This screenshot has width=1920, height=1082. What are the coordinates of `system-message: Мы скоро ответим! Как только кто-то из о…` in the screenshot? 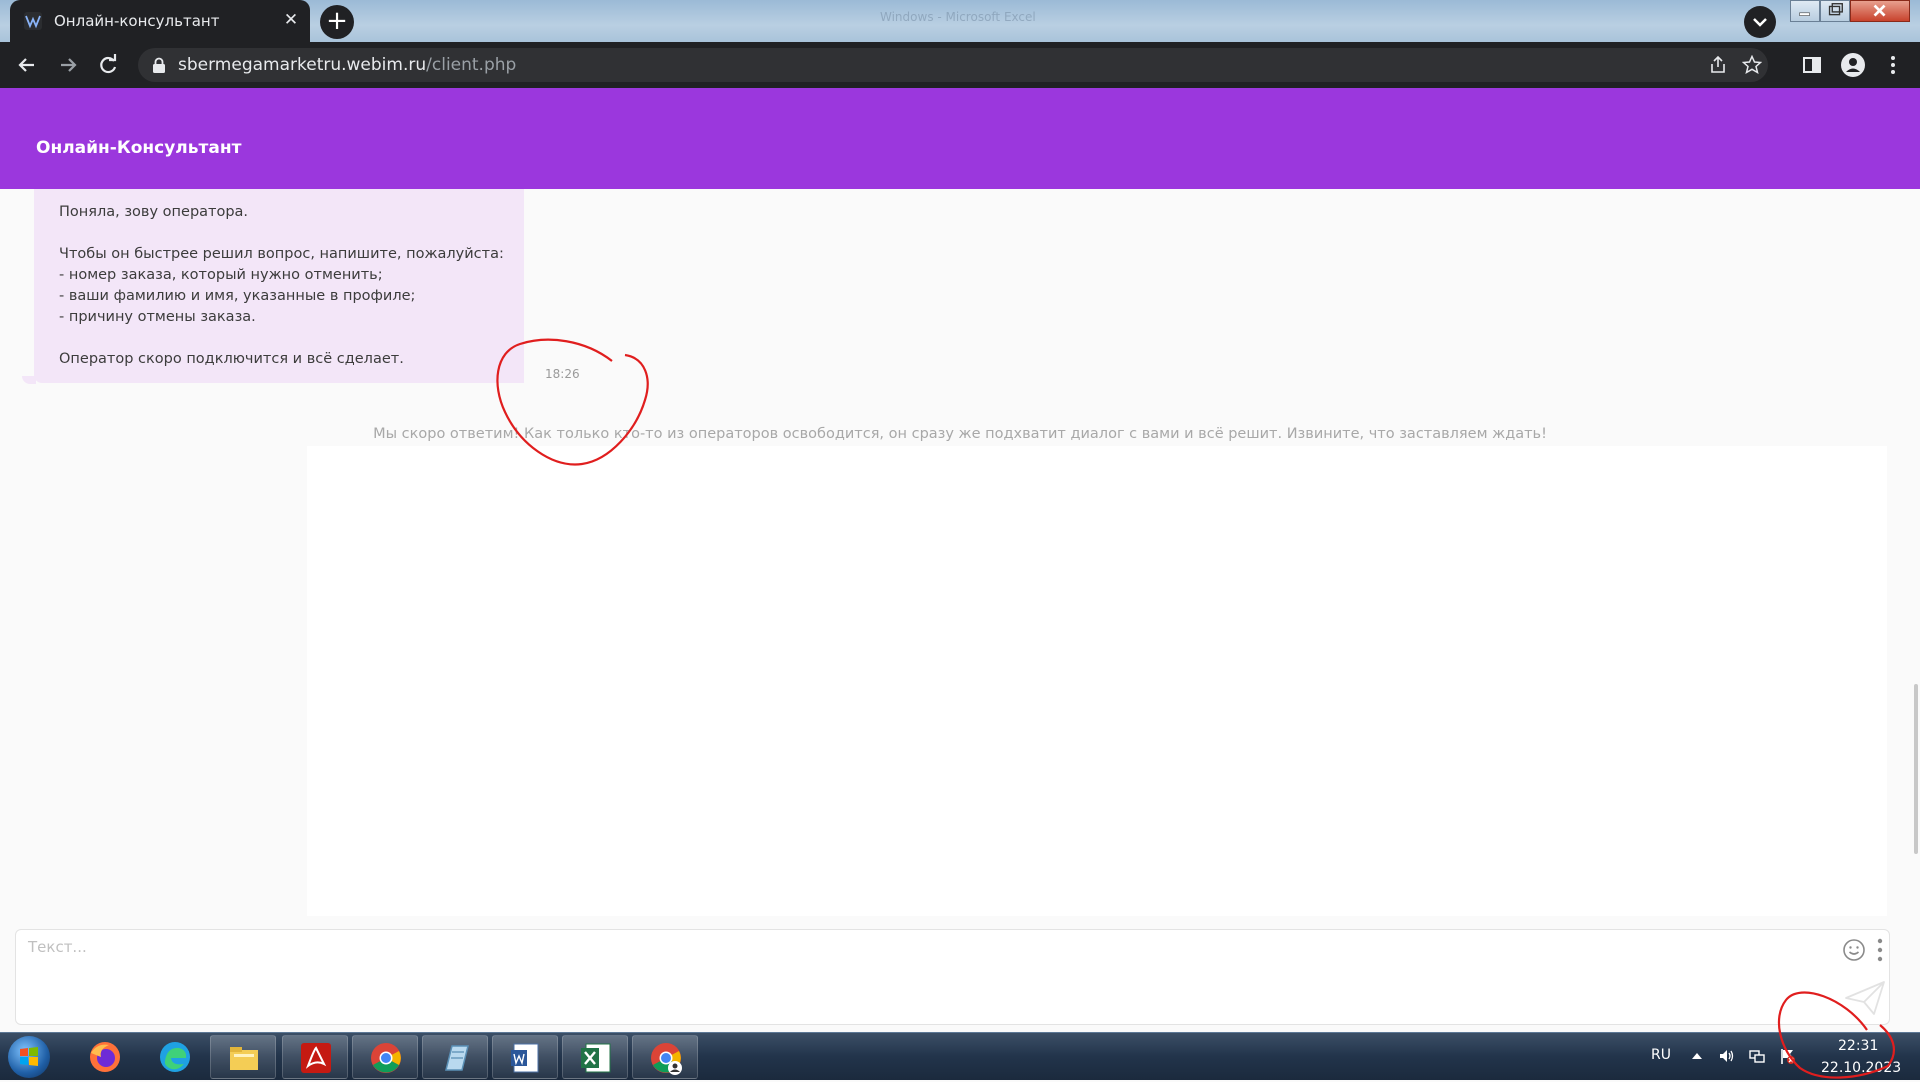 It's located at (960, 434).